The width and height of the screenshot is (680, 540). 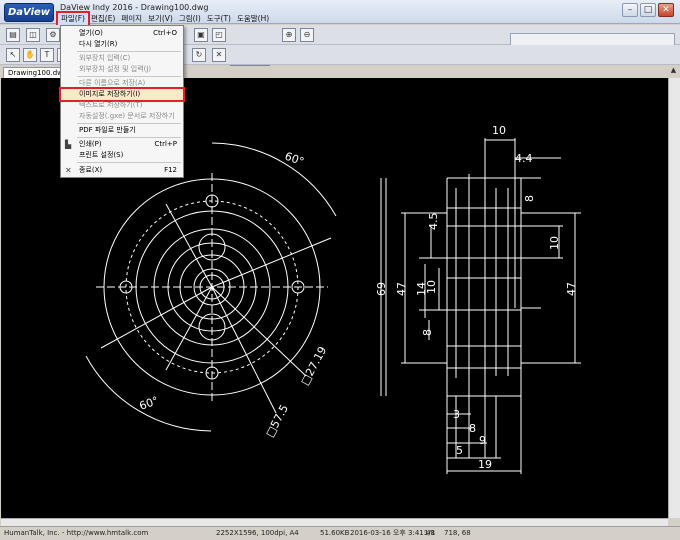 I want to click on fit-icon: ▣, so click(x=201, y=35).